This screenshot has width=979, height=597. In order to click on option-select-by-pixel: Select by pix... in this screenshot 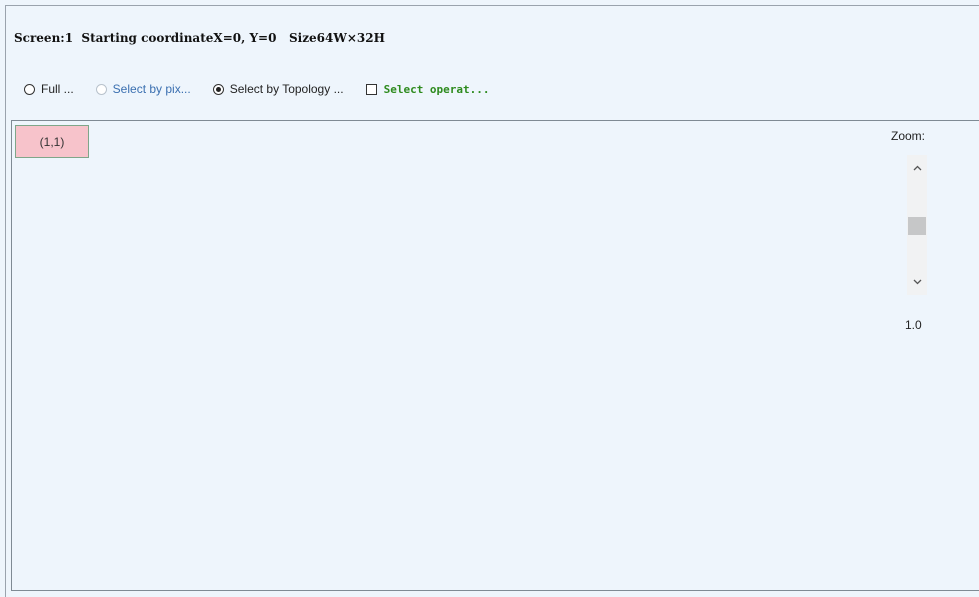, I will do `click(143, 89)`.